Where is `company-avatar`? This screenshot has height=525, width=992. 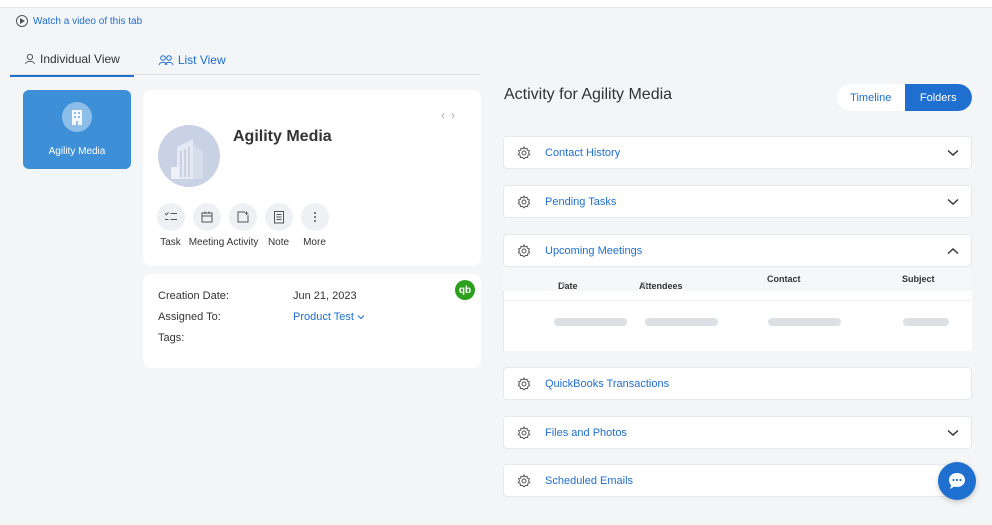
company-avatar is located at coordinates (189, 156).